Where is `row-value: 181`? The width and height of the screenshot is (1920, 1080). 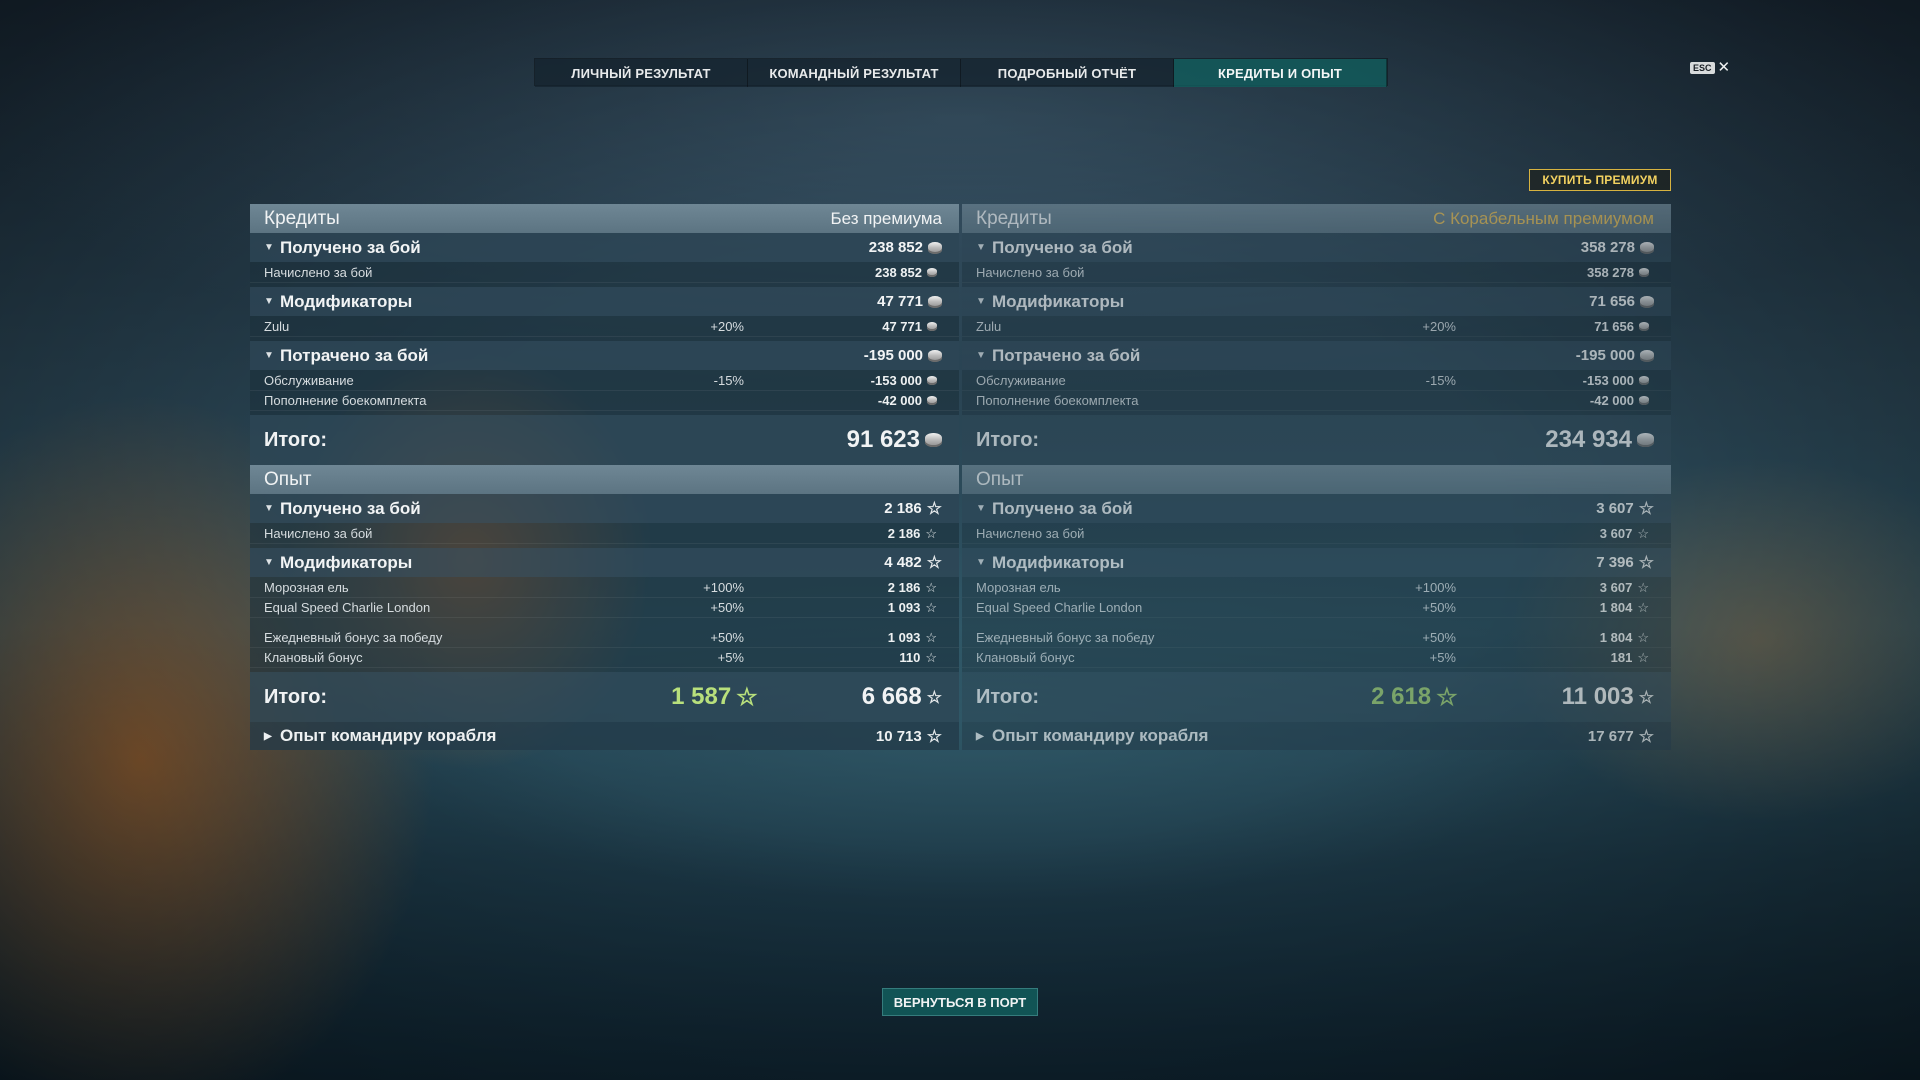
row-value: 181 is located at coordinates (1621, 657).